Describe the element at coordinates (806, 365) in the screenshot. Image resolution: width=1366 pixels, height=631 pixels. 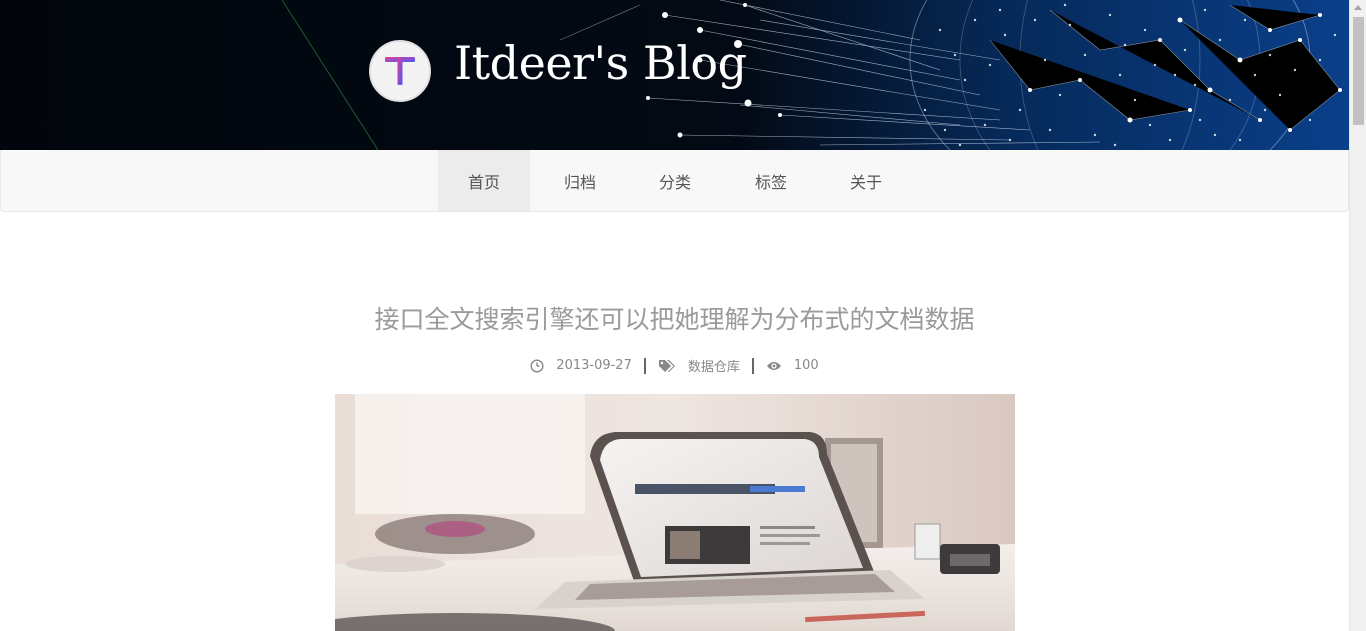
I see `post-views: 100` at that location.